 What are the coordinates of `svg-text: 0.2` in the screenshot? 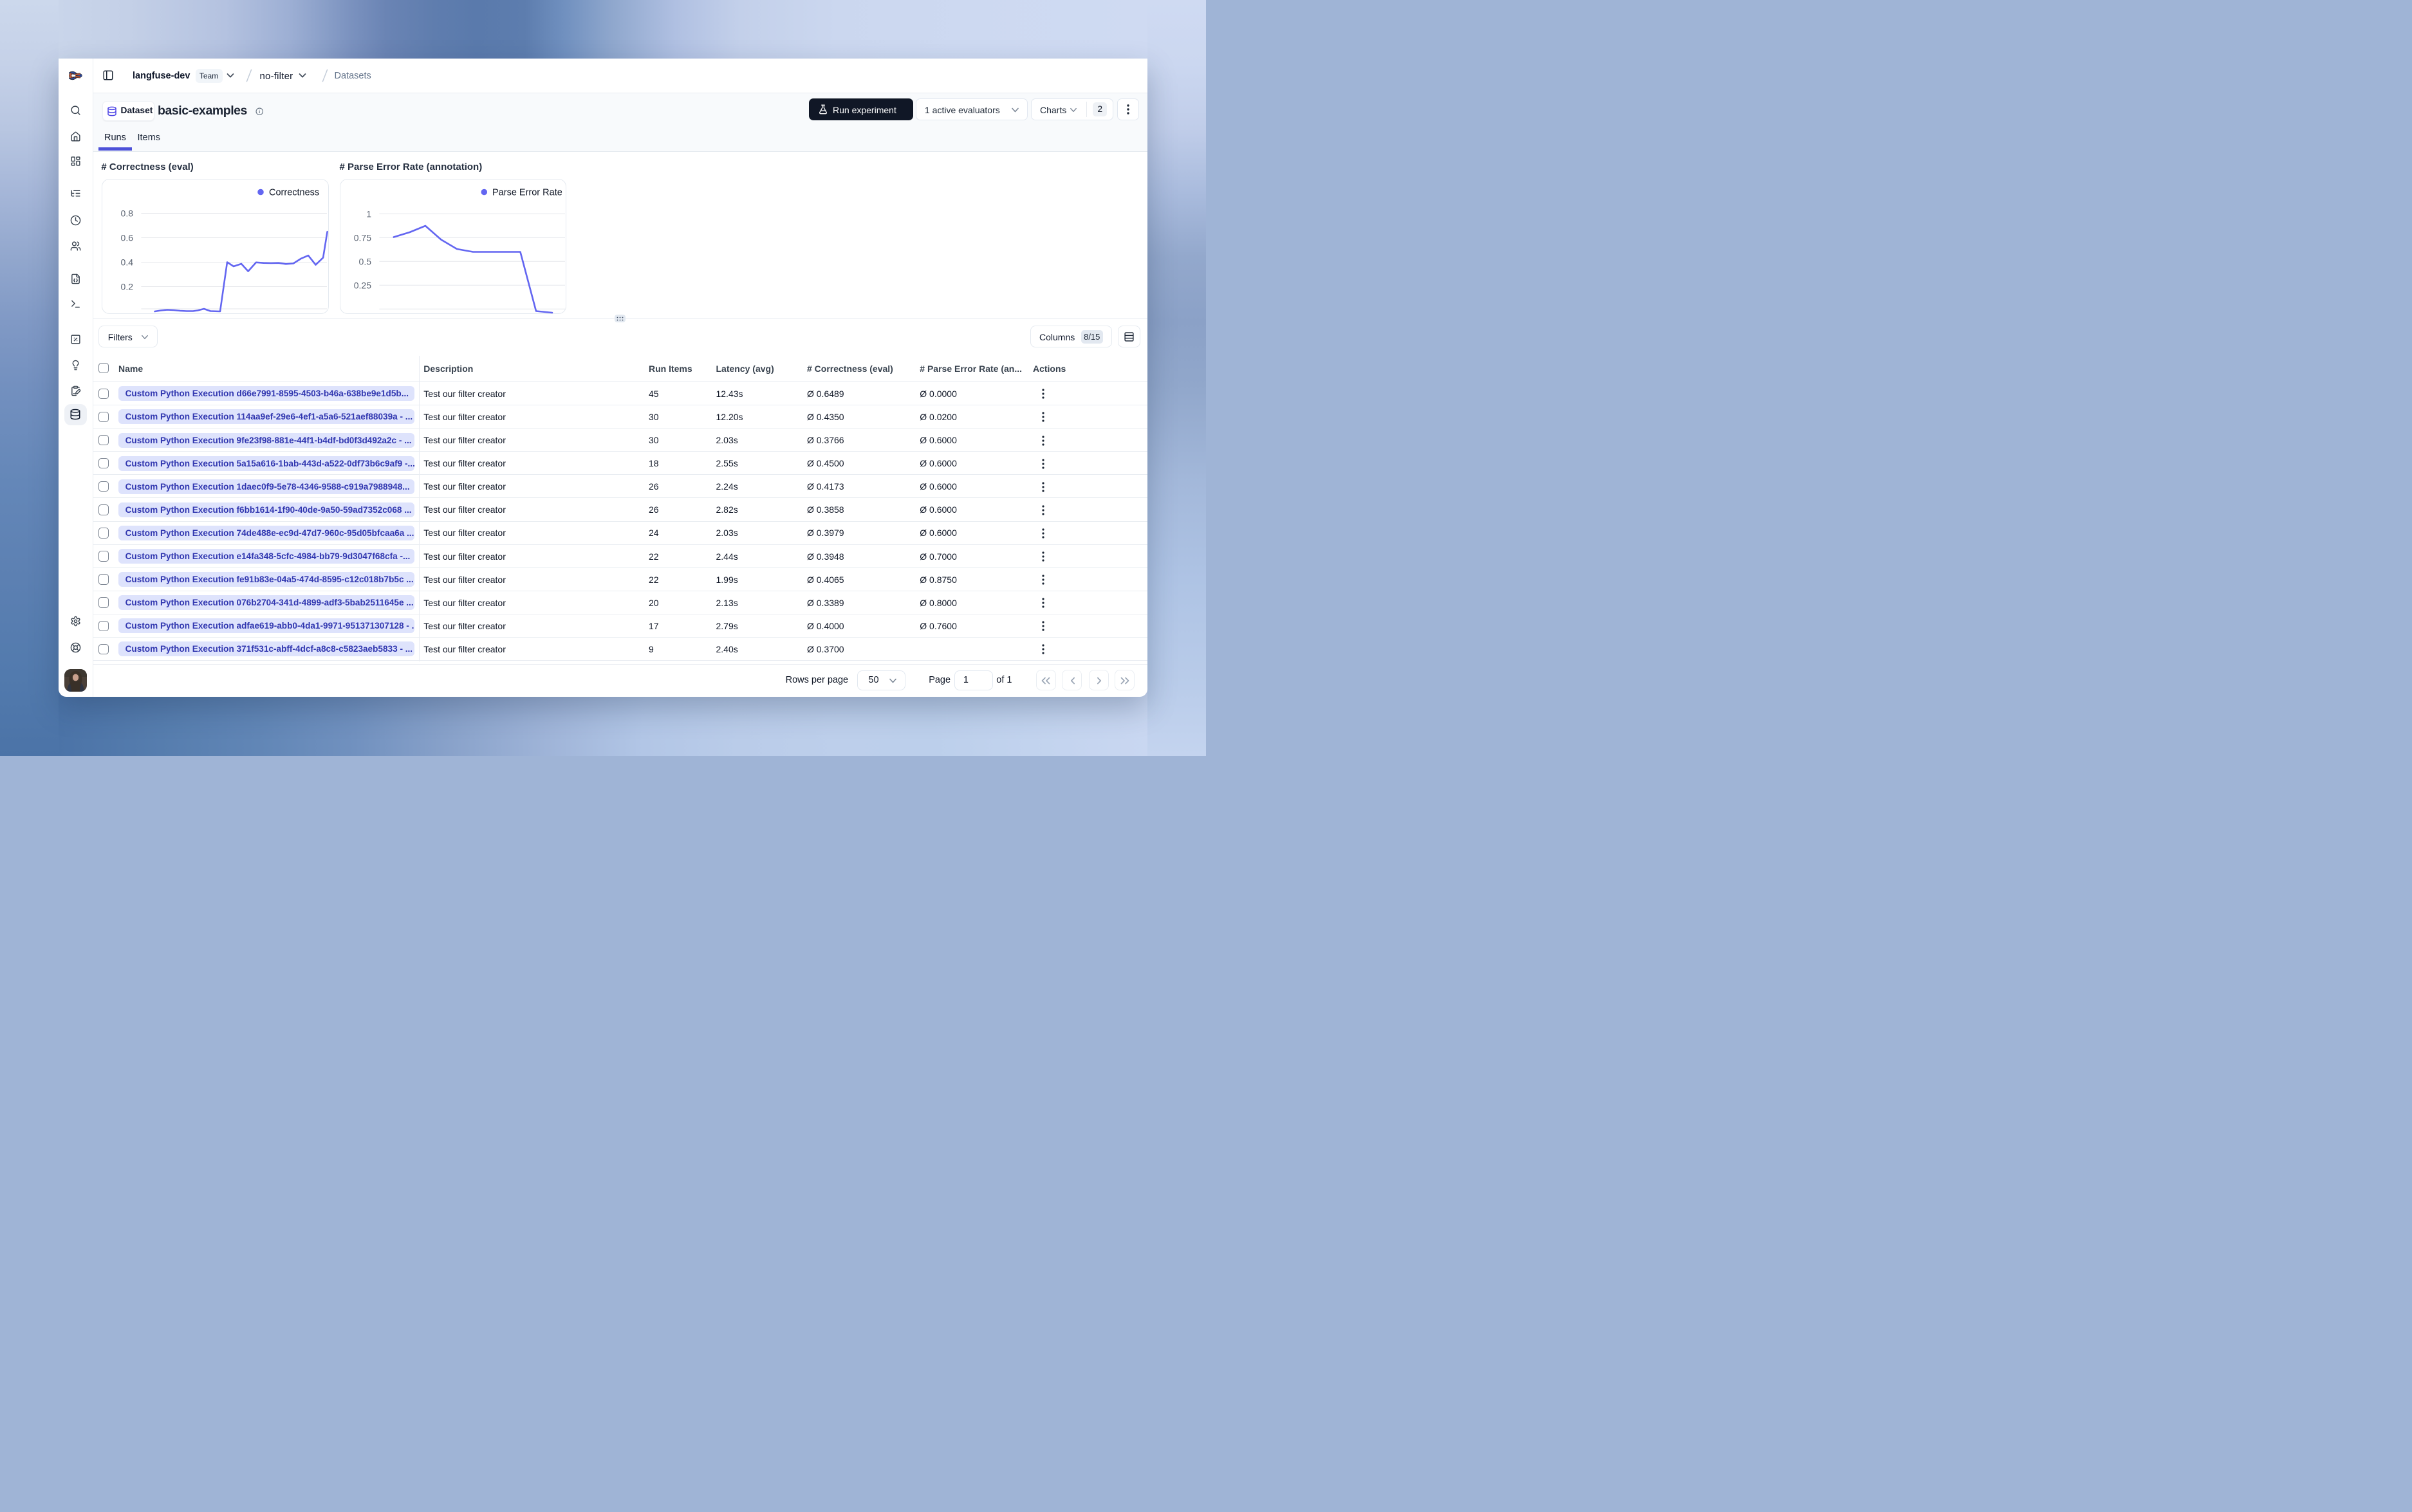 It's located at (127, 286).